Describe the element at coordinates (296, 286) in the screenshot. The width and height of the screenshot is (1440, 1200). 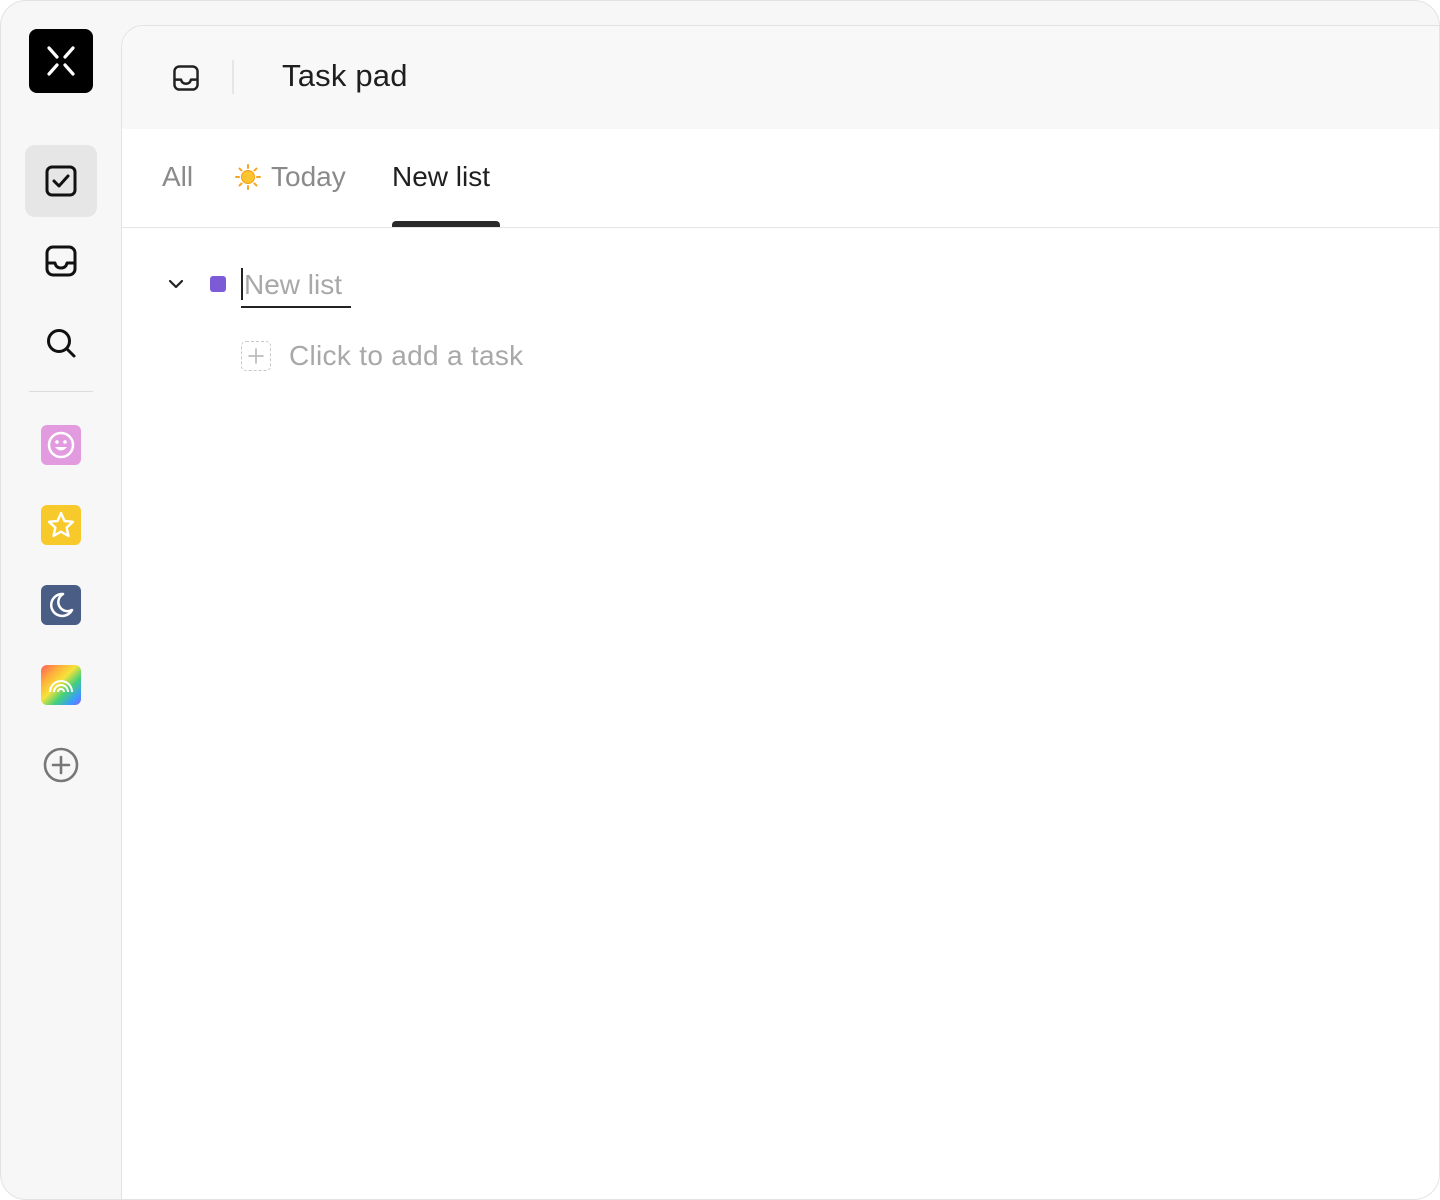
I see `list-name-input` at that location.